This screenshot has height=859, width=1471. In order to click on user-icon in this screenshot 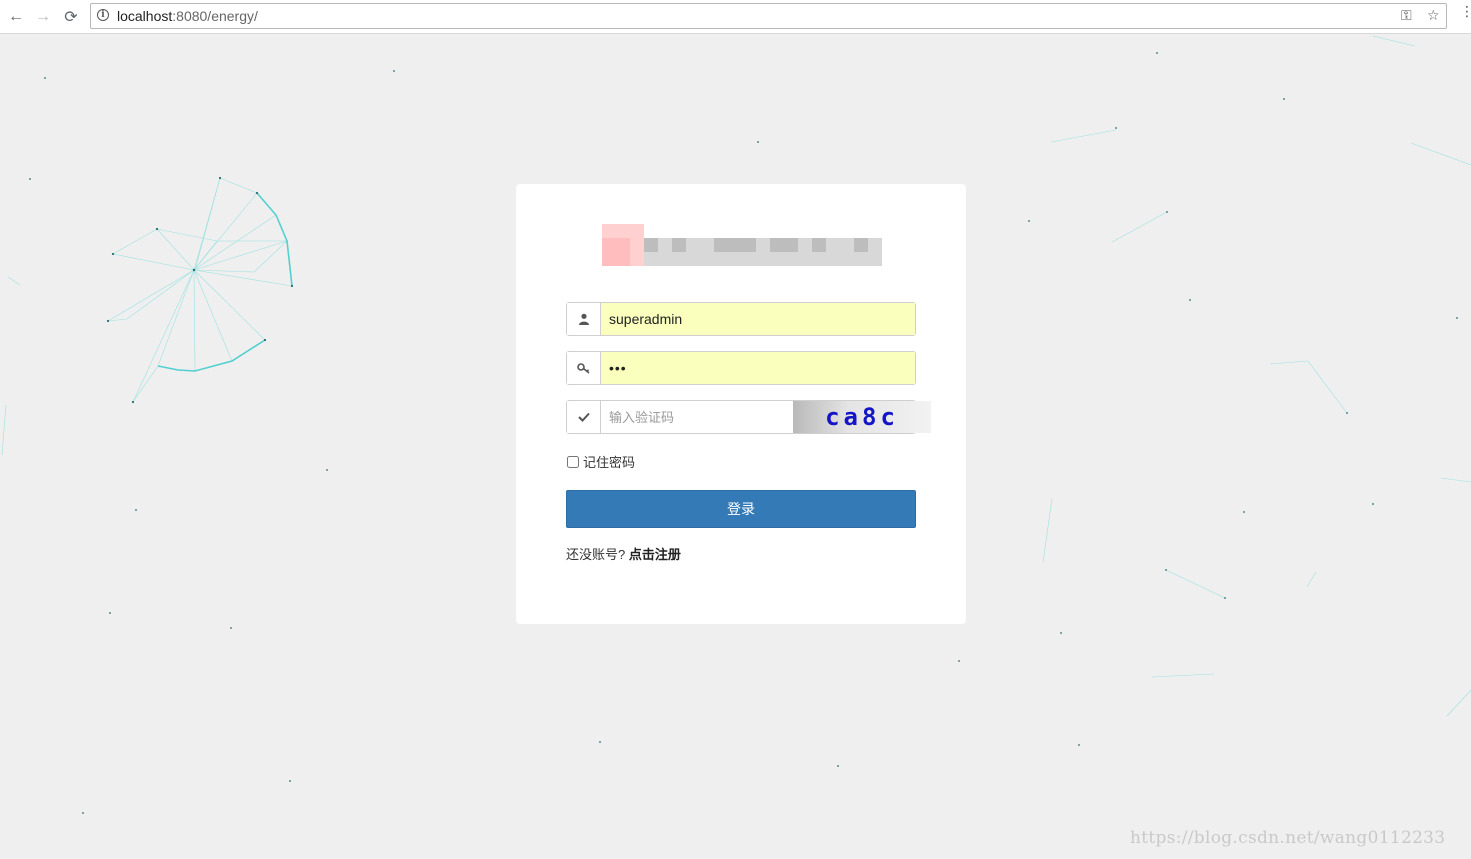, I will do `click(584, 319)`.